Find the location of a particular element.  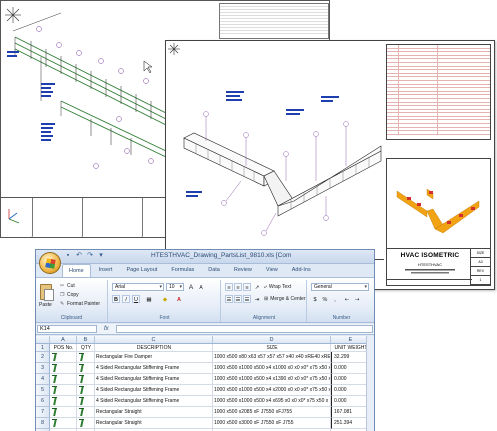

currency-button: $ is located at coordinates (315, 299).